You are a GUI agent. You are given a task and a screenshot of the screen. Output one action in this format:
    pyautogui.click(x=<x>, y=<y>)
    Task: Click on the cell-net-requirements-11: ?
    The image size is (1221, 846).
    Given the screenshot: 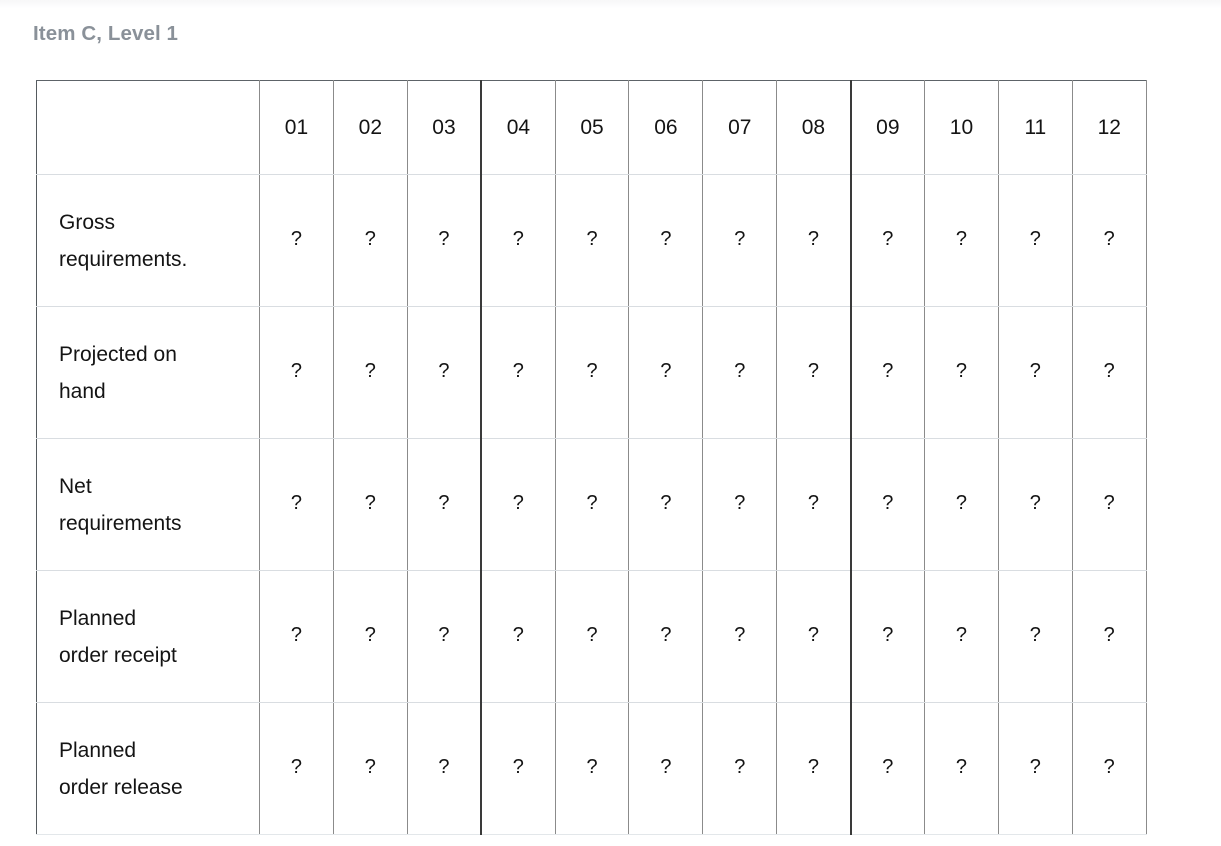 What is the action you would take?
    pyautogui.click(x=1035, y=504)
    